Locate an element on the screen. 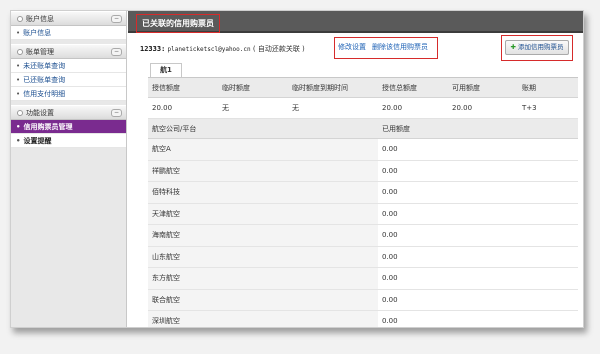 The image size is (600, 354). summary-header-row: 授信额度 临时额度 临时额度到期时间 授信总额度 可用额度 账期 is located at coordinates (363, 88).